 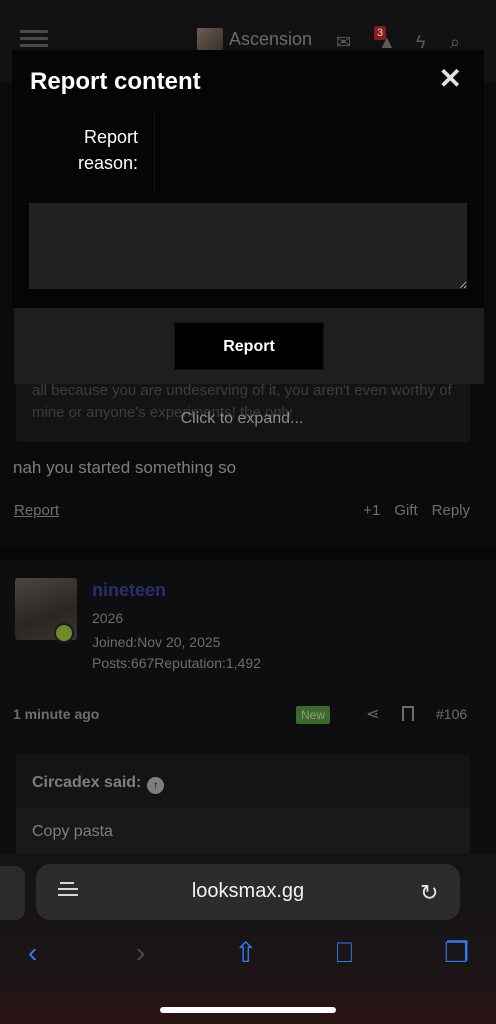 I want to click on form-divider, so click(x=154, y=153).